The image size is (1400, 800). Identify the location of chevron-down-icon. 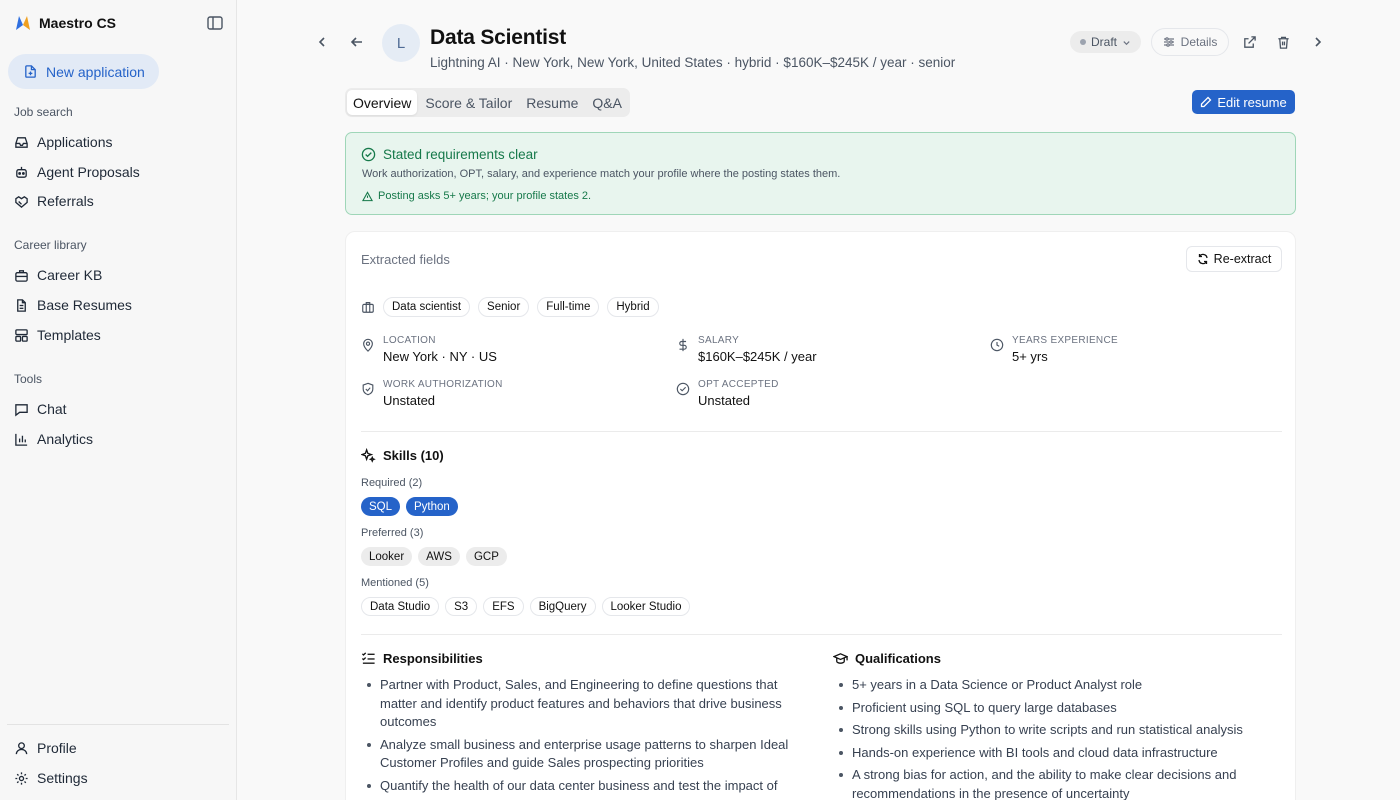
(1126, 42).